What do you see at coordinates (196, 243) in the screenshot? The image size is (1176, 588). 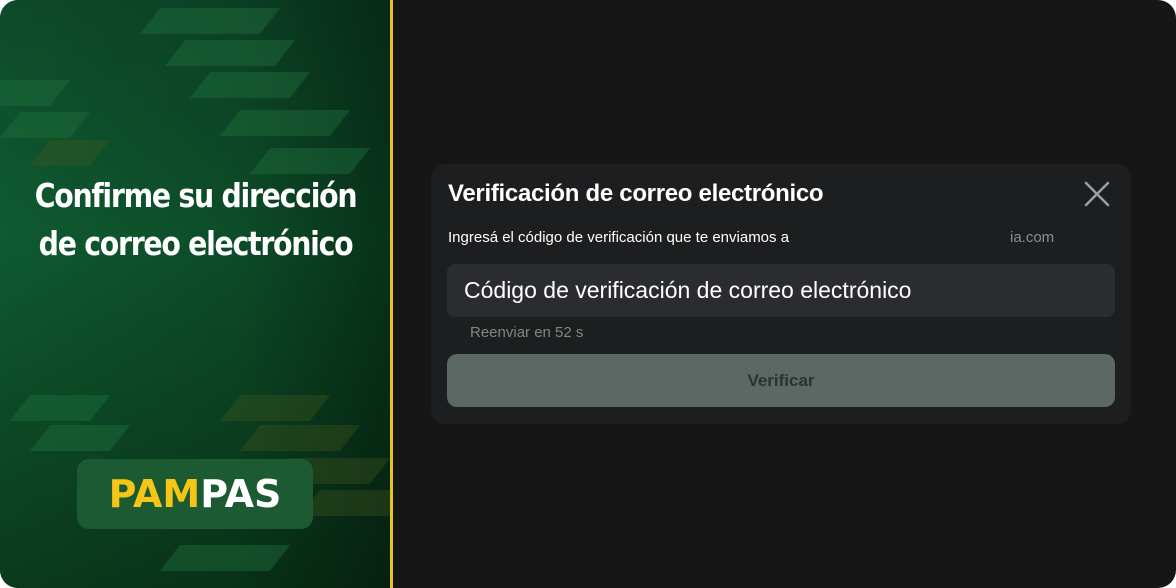 I see `promo-headline-line2: de correo electrónico` at bounding box center [196, 243].